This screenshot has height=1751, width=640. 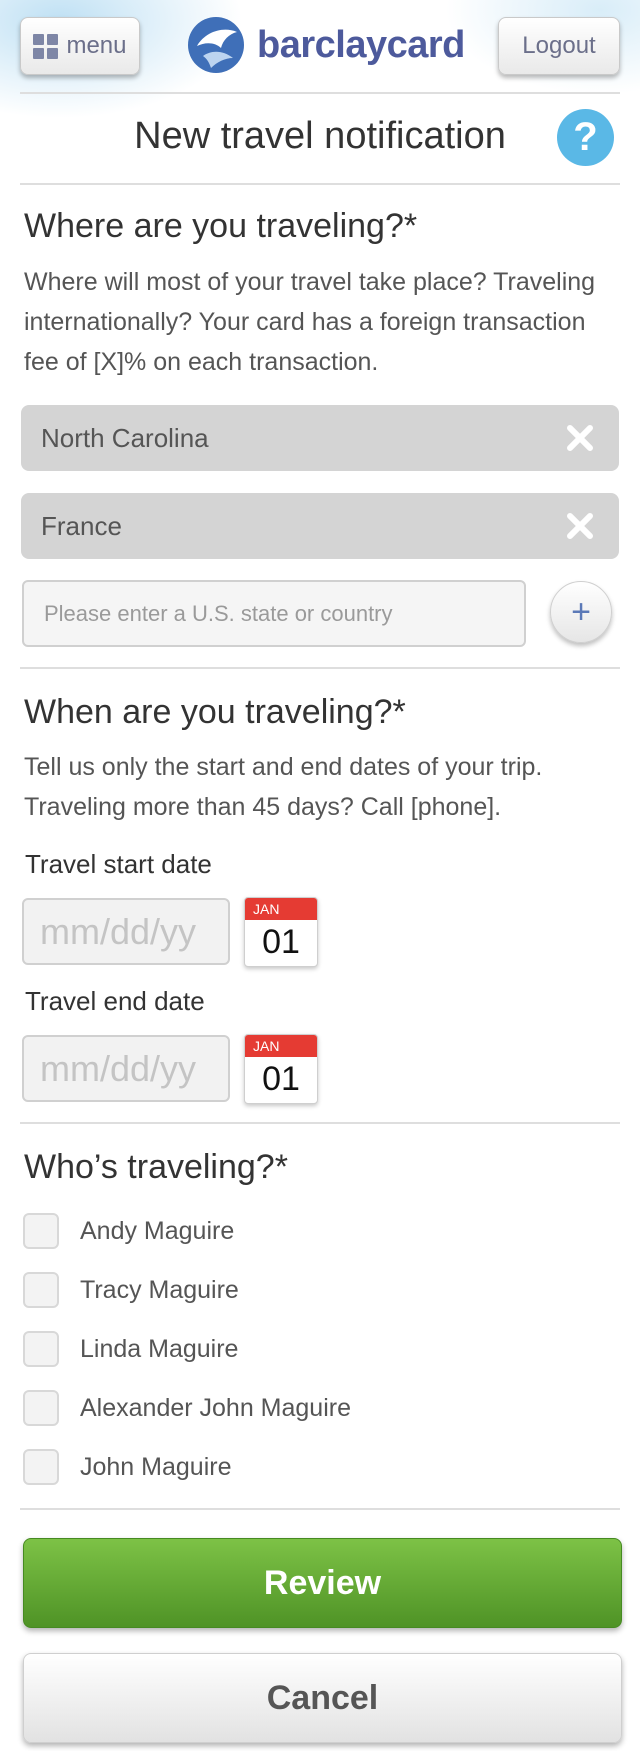 I want to click on barclaycard-logo: barclaycard, so click(x=325, y=45).